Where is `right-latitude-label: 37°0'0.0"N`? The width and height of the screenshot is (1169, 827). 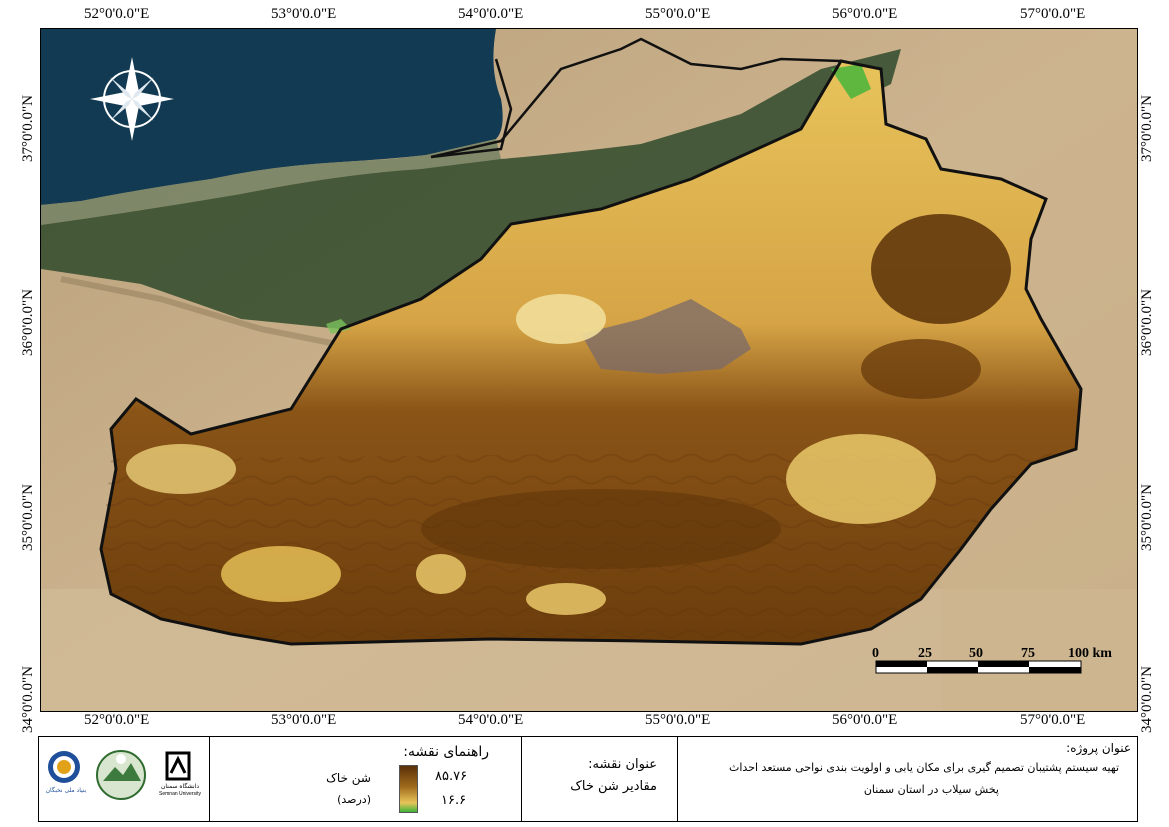 right-latitude-label: 37°0'0.0"N is located at coordinates (1147, 128).